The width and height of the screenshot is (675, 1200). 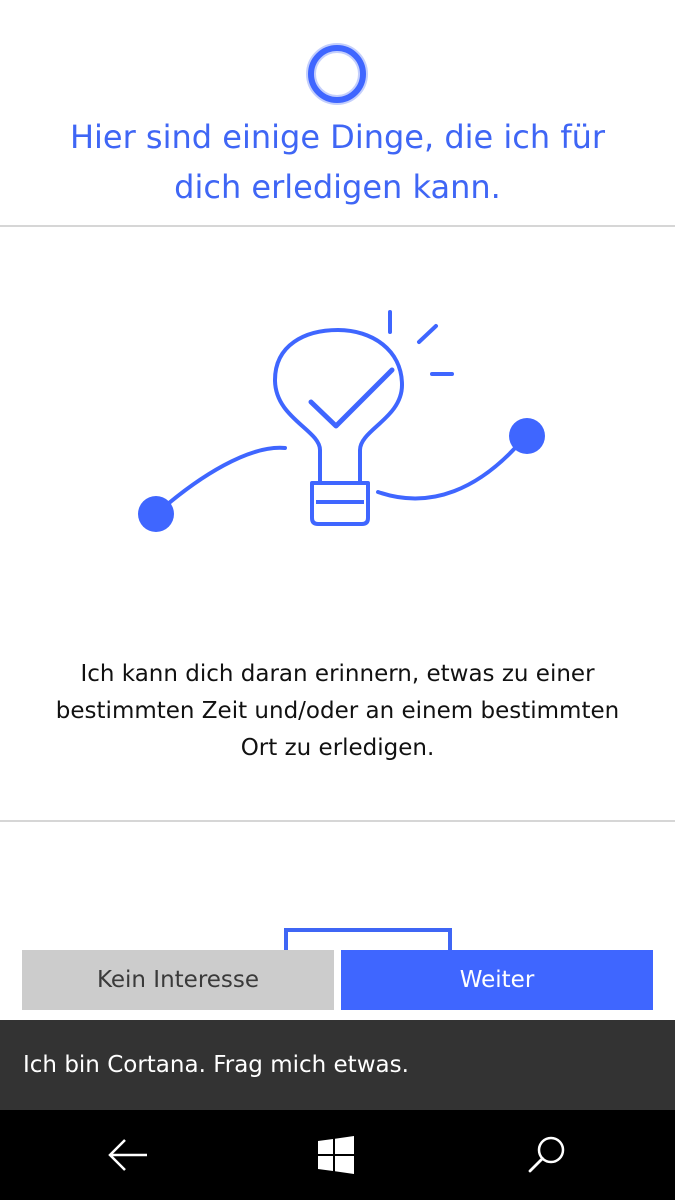 I want to click on top-divider, so click(x=337, y=226).